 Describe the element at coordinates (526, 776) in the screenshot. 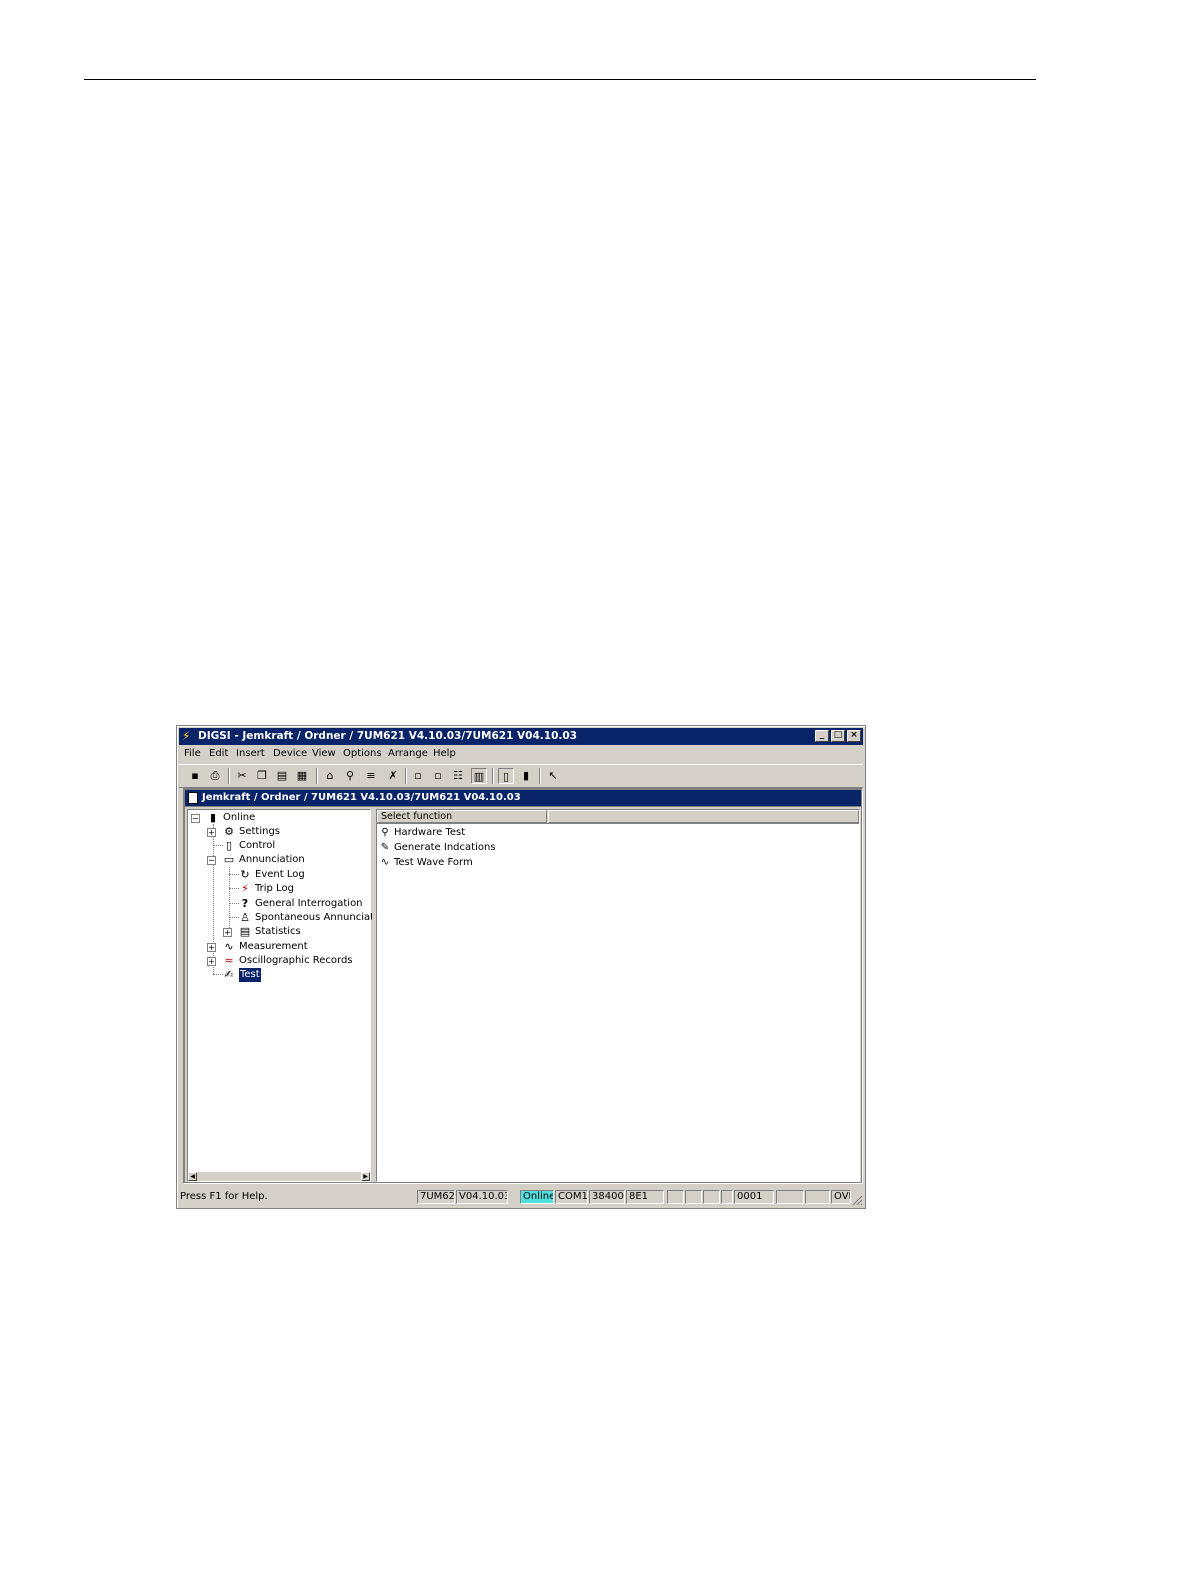

I see `offline-icon: ▮` at that location.